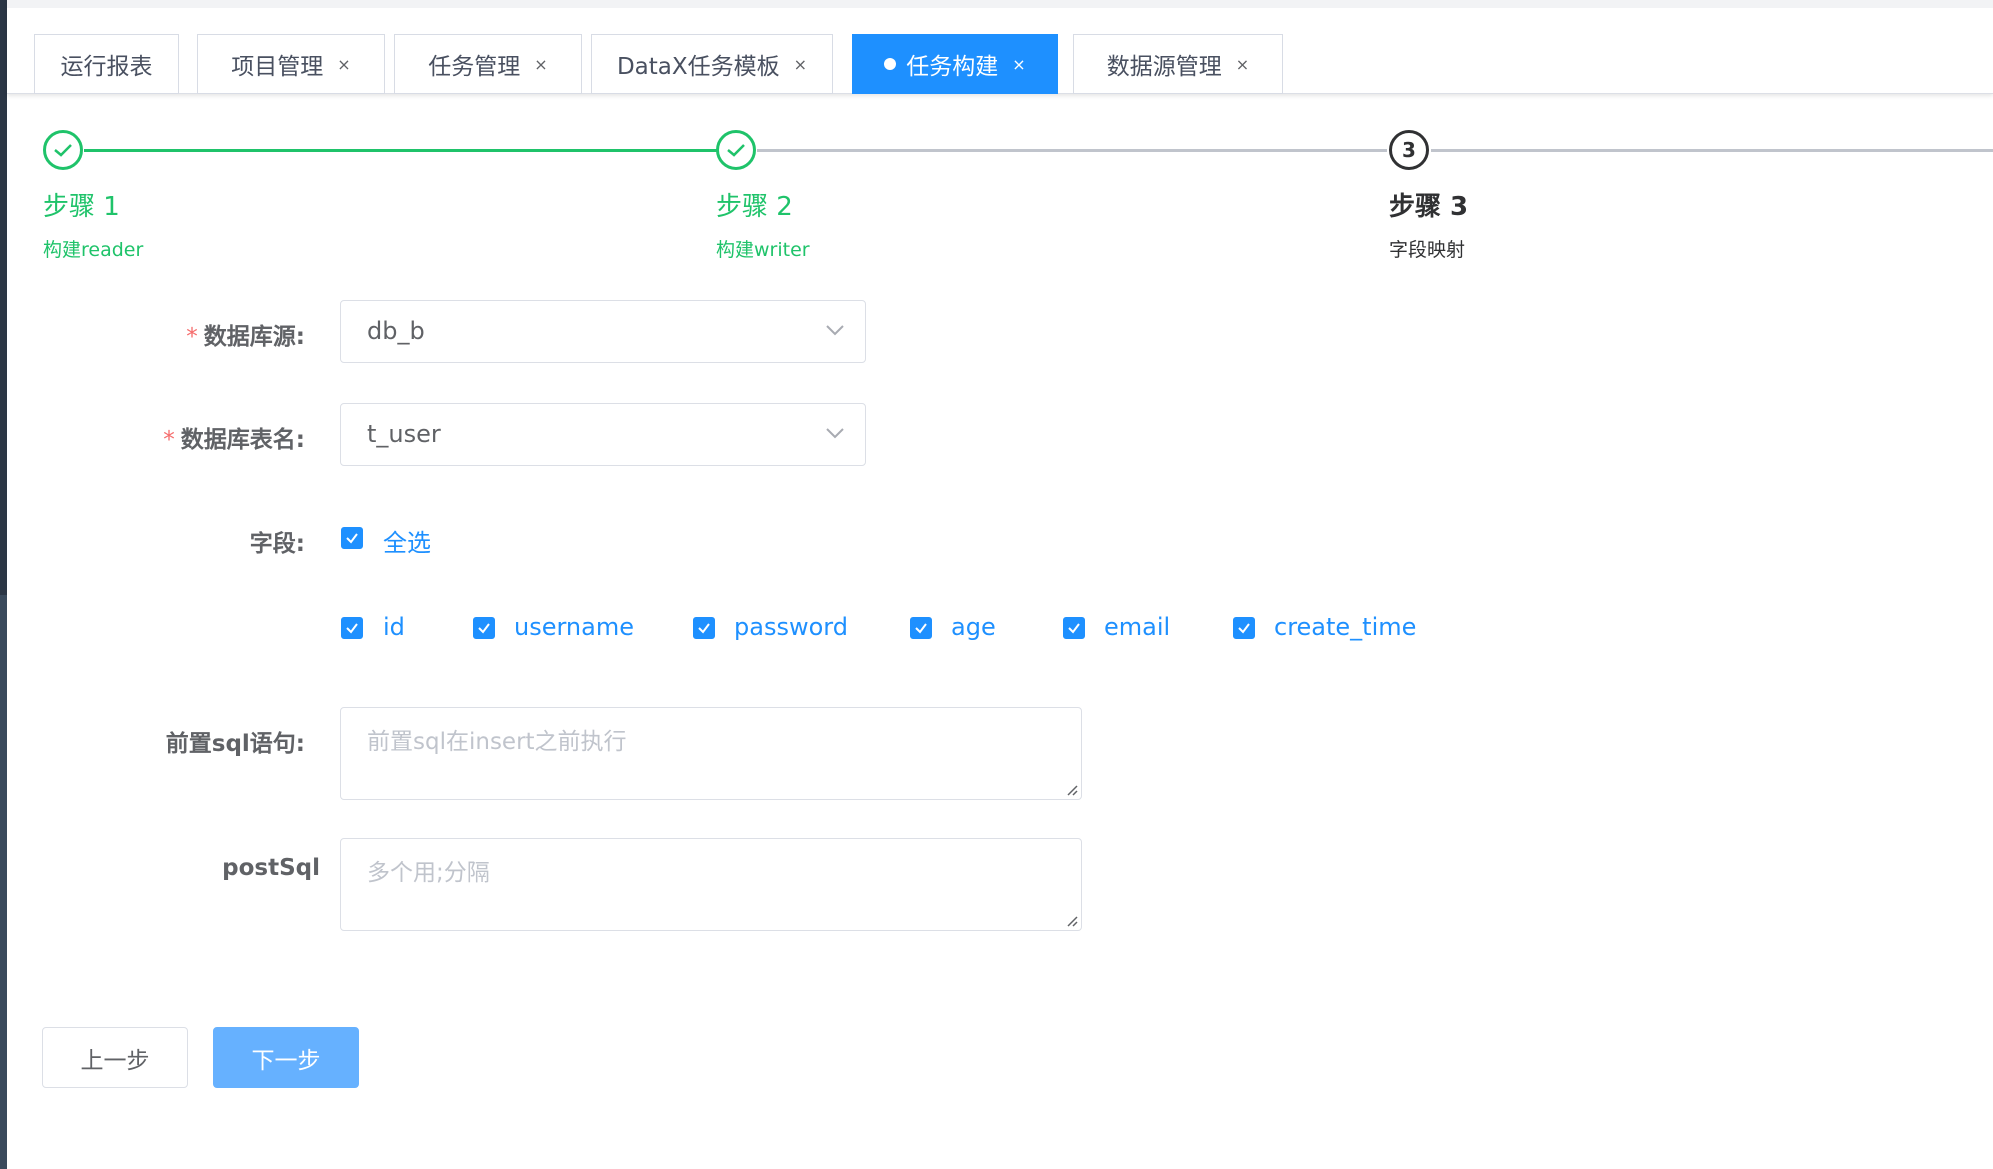 The height and width of the screenshot is (1169, 1993). Describe the element at coordinates (286, 1057) in the screenshot. I see `next-step-button: 下一步` at that location.